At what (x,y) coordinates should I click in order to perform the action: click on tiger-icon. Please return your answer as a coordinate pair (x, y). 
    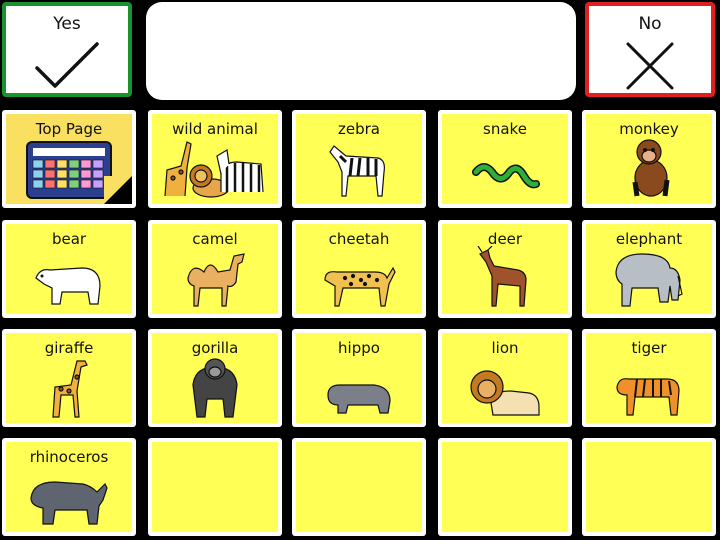
    Looking at the image, I should click on (648, 397).